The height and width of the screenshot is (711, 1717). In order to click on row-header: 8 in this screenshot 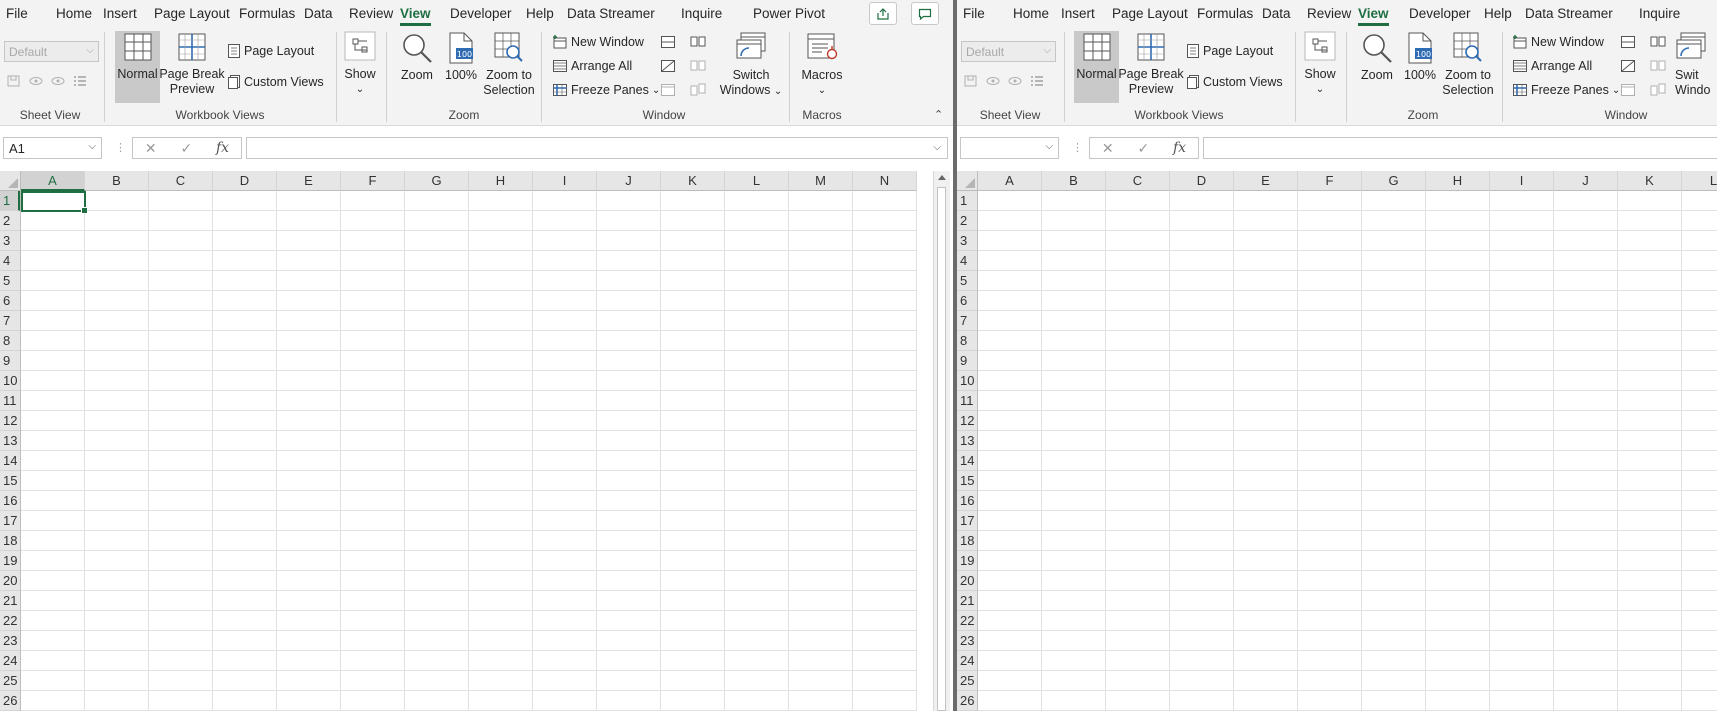, I will do `click(10, 341)`.